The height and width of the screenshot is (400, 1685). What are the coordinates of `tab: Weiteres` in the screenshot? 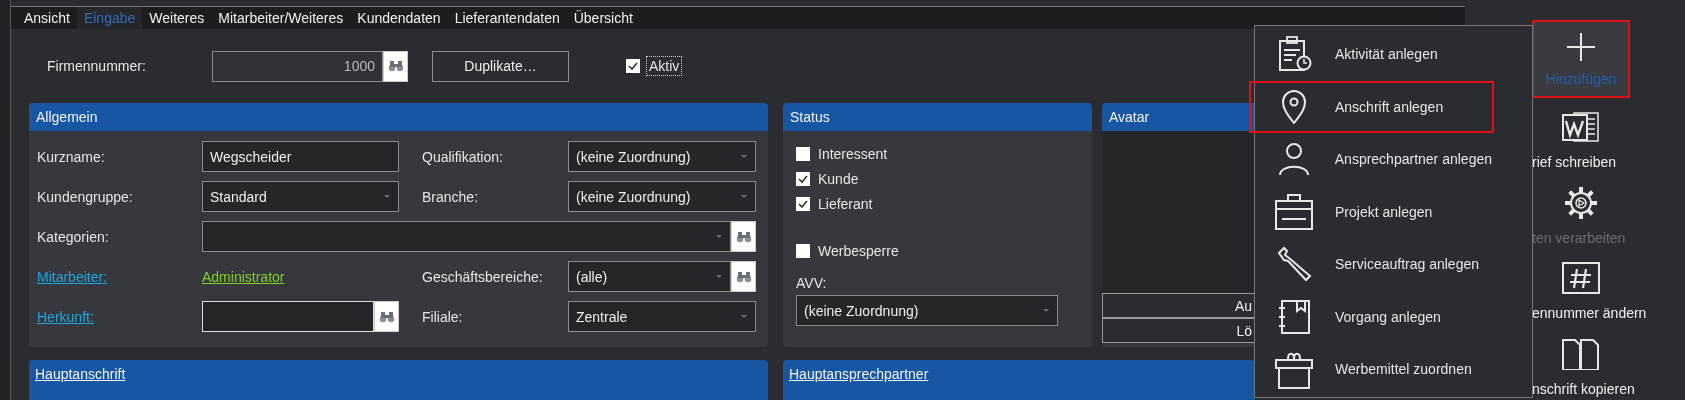 It's located at (177, 18).